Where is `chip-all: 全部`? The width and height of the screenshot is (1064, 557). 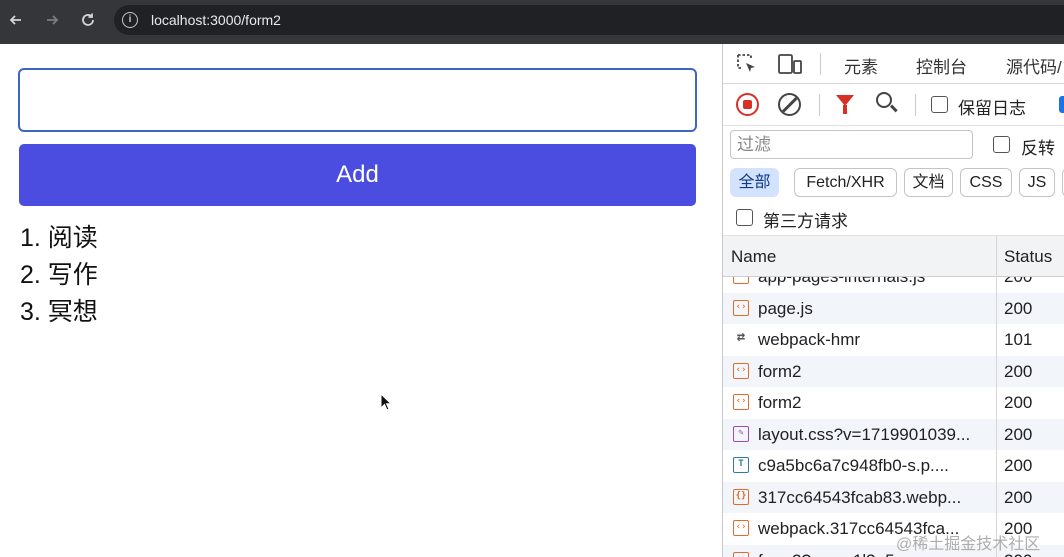 chip-all: 全部 is located at coordinates (754, 182).